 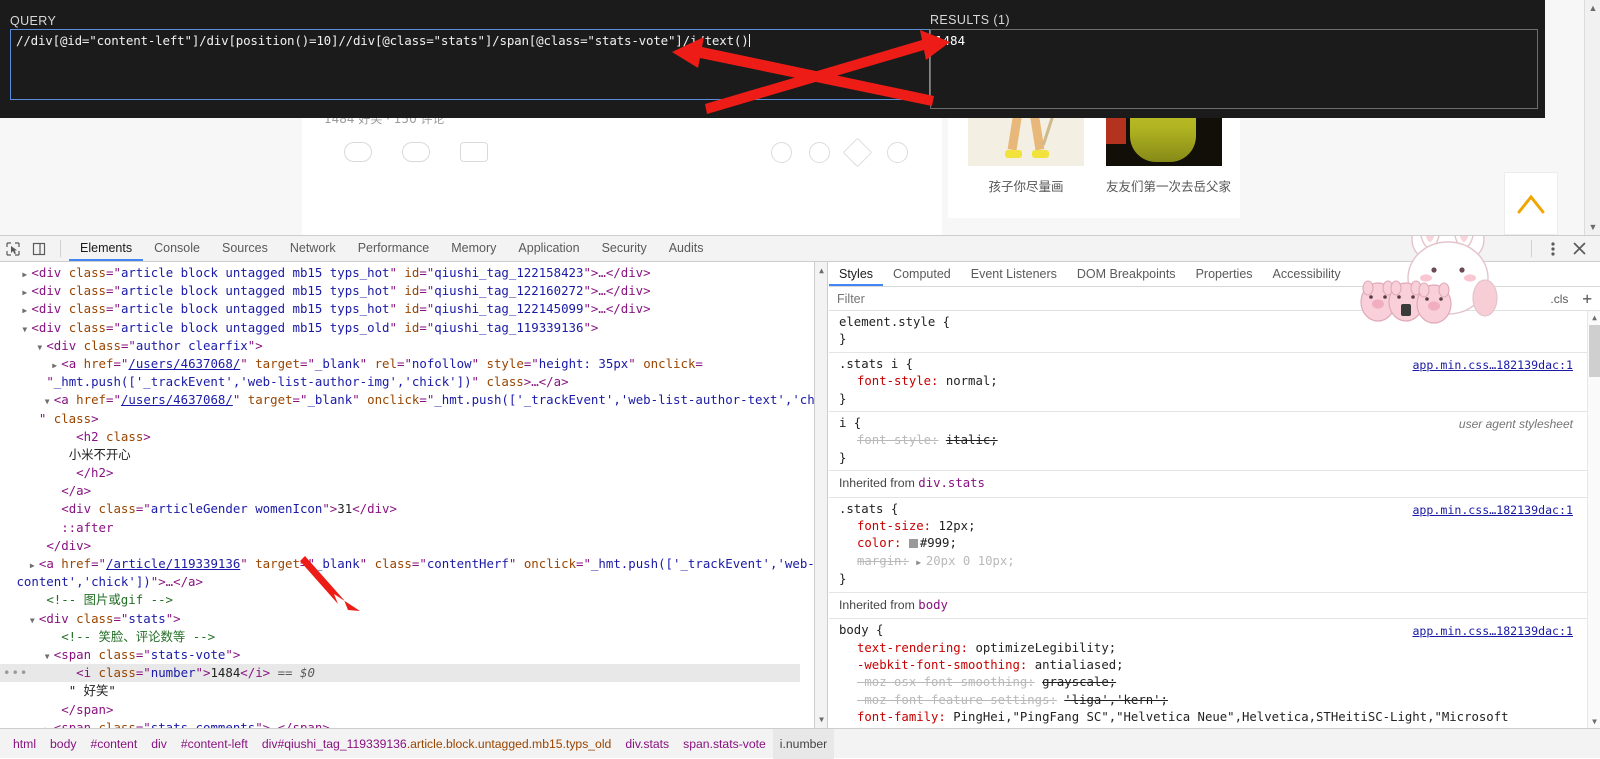 What do you see at coordinates (1593, 519) in the screenshot?
I see `styles-scrollbar: ▲ ▼` at bounding box center [1593, 519].